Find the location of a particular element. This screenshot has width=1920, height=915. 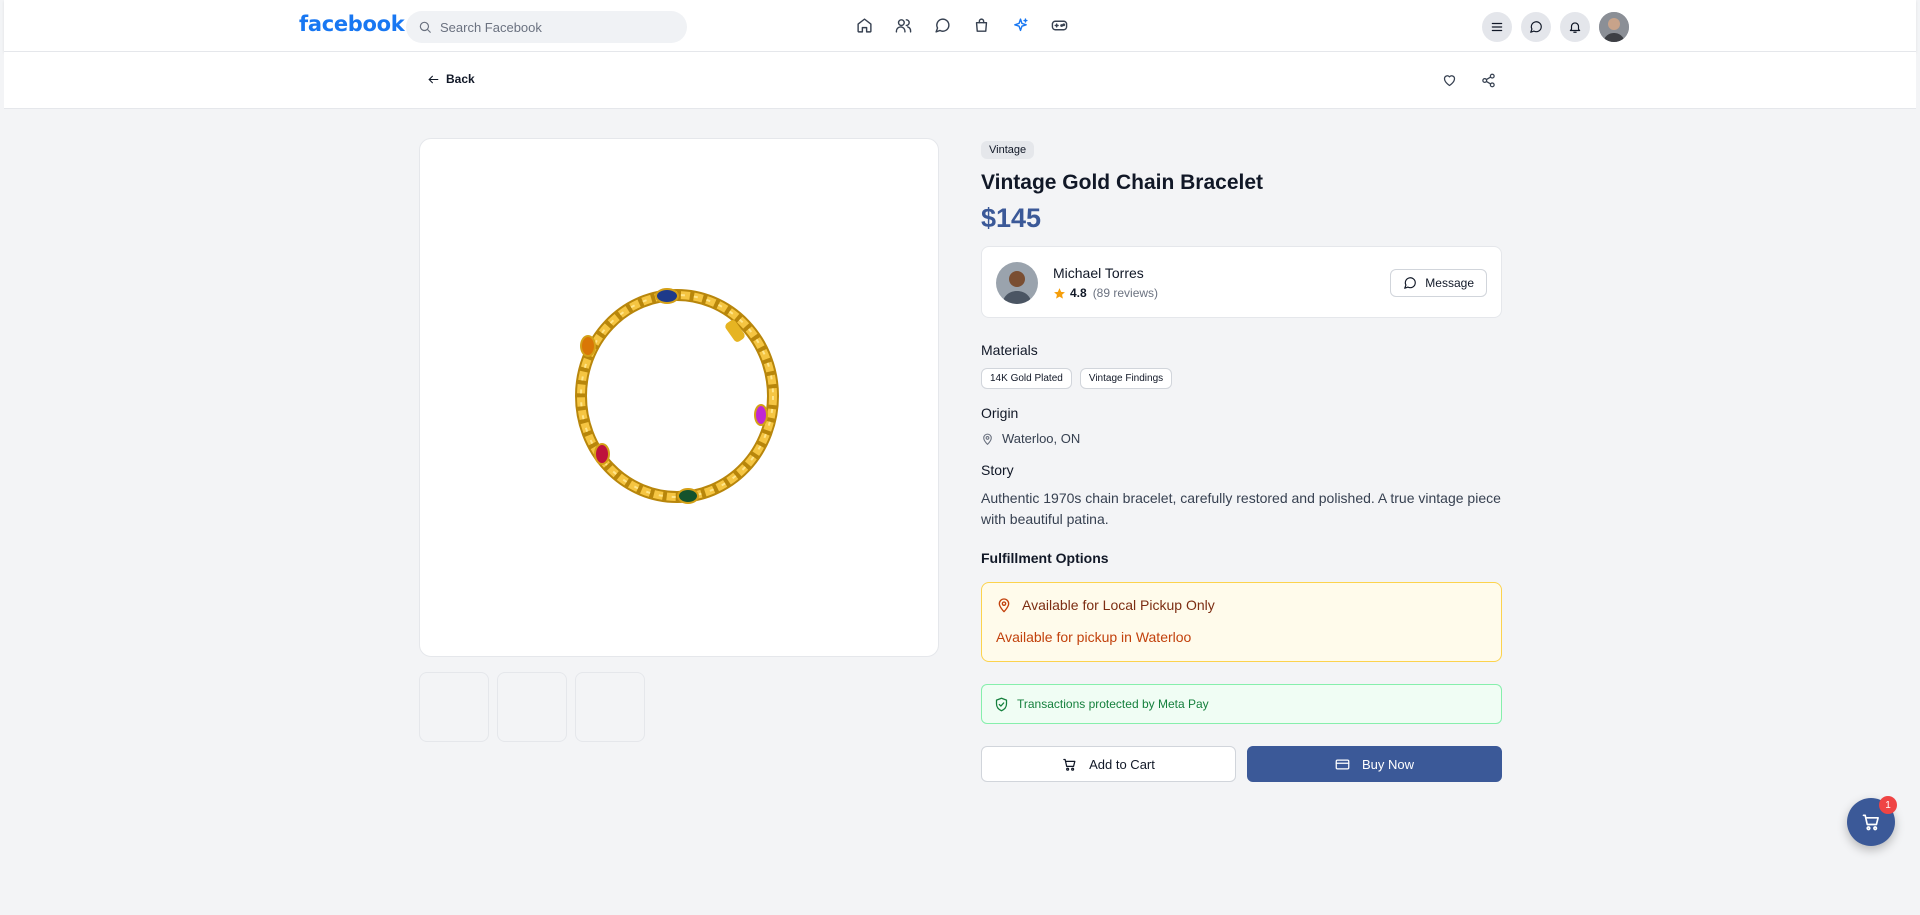

purchase-actions: Add to Cart Buy Now is located at coordinates (1241, 764).